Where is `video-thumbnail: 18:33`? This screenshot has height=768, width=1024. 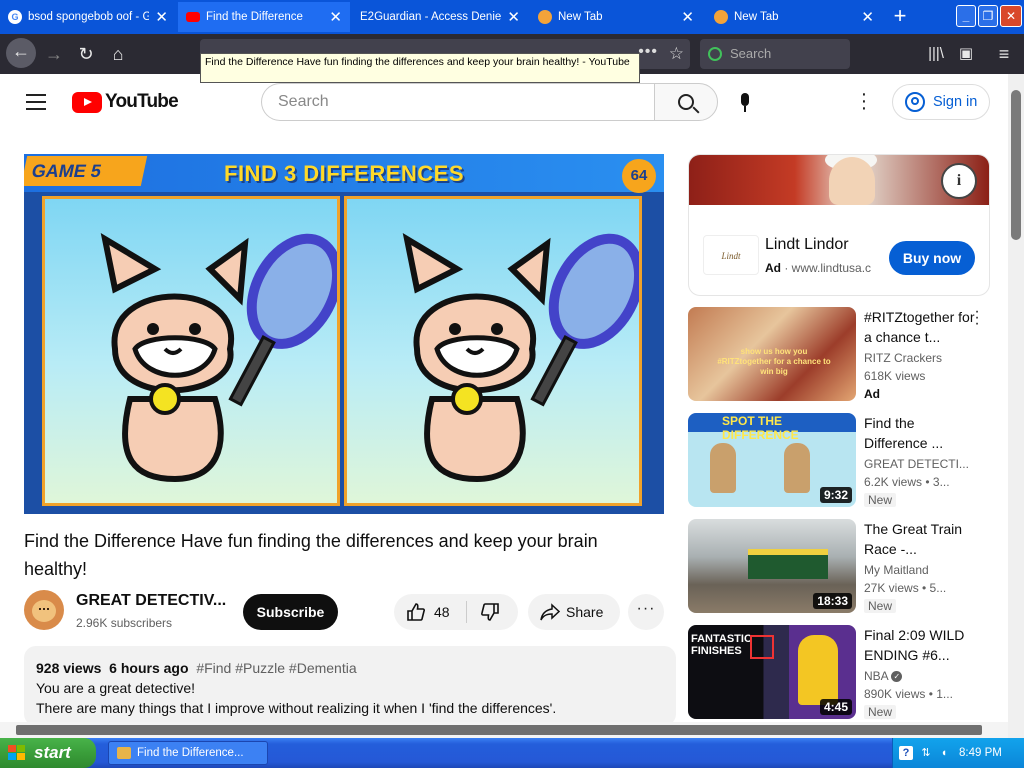 video-thumbnail: 18:33 is located at coordinates (772, 566).